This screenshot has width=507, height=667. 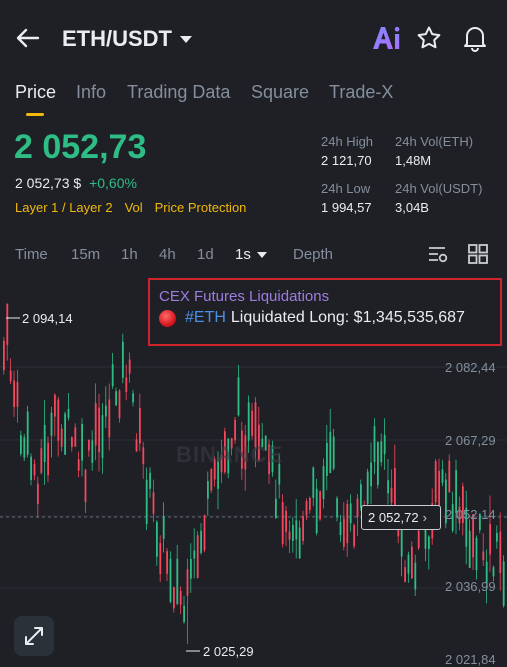 What do you see at coordinates (424, 517) in the screenshot?
I see `chevron-right-icon: ›` at bounding box center [424, 517].